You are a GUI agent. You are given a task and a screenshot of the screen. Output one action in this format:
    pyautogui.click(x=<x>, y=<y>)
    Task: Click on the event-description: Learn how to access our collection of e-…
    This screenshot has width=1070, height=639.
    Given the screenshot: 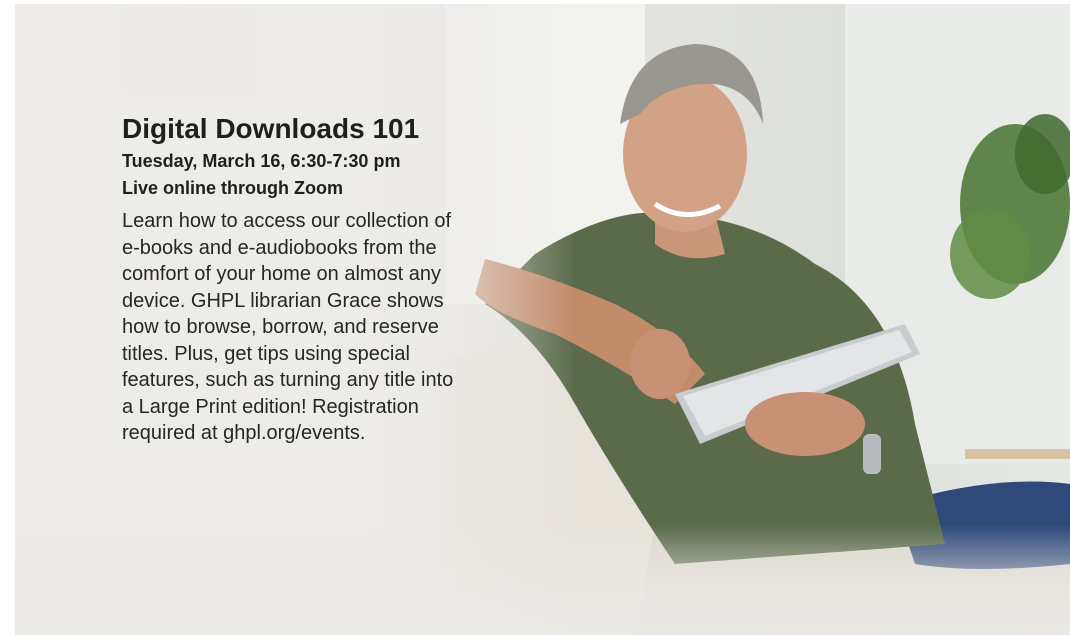 What is the action you would take?
    pyautogui.click(x=288, y=327)
    